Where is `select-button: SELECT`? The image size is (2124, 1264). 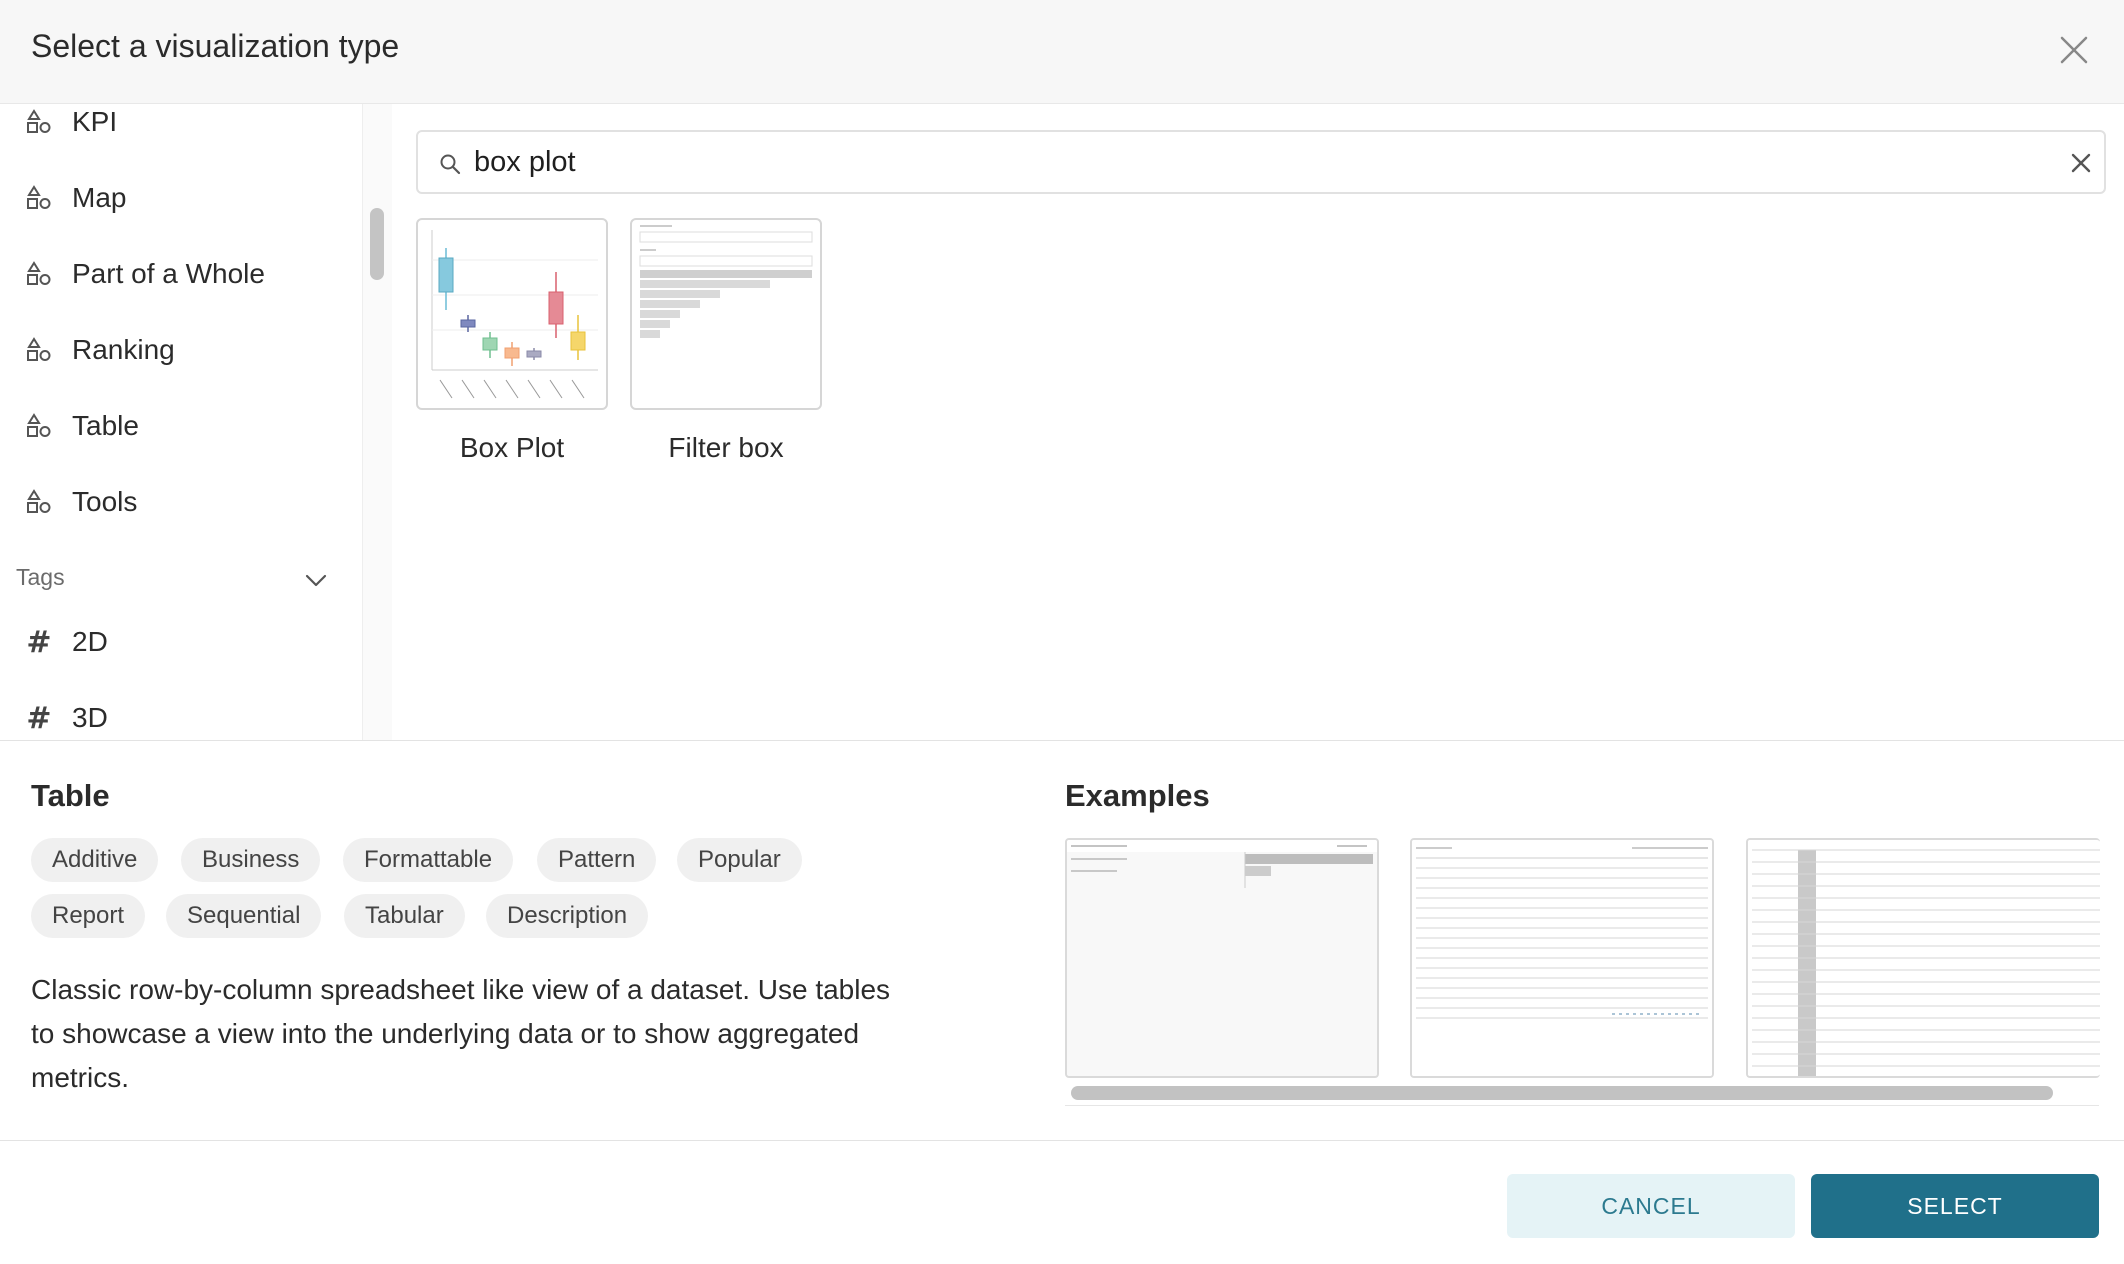 select-button: SELECT is located at coordinates (1955, 1206).